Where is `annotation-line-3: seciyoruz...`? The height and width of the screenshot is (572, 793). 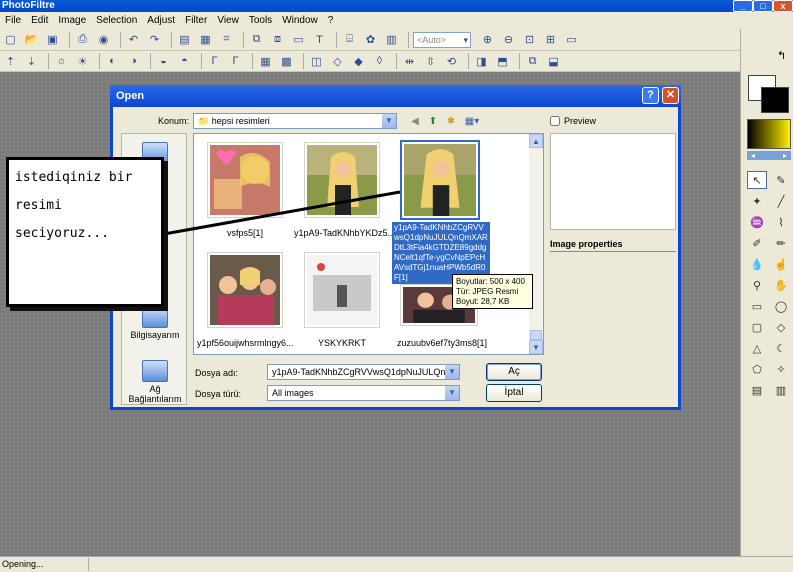 annotation-line-3: seciyoruz... is located at coordinates (62, 233).